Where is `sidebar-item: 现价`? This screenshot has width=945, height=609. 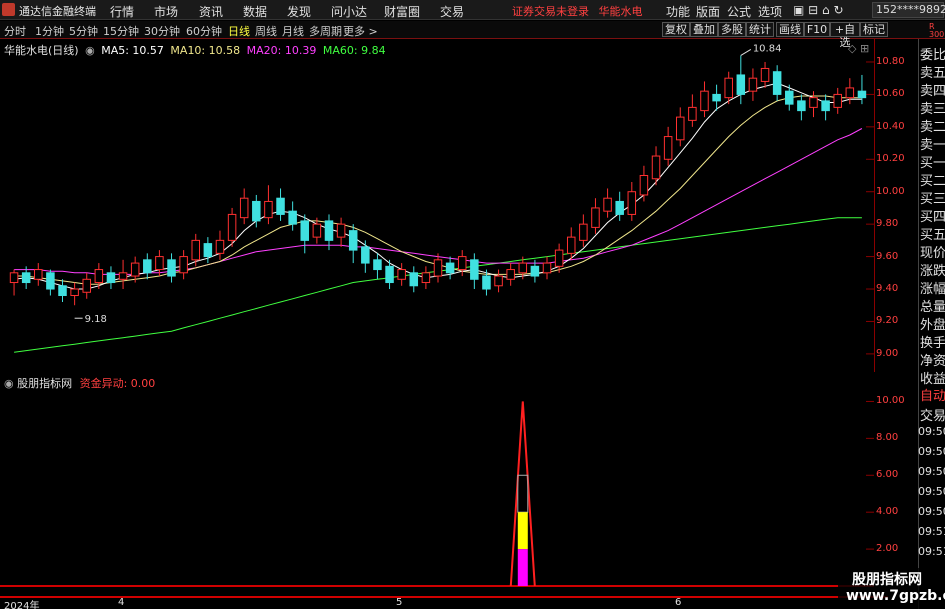
sidebar-item: 现价 is located at coordinates (932, 251).